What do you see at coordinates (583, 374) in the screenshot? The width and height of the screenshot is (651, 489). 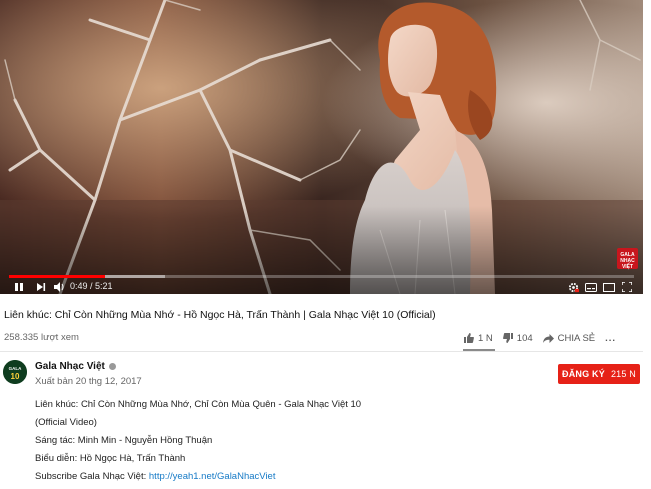 I see `subscribe-label: ĐĂNG KÝ` at bounding box center [583, 374].